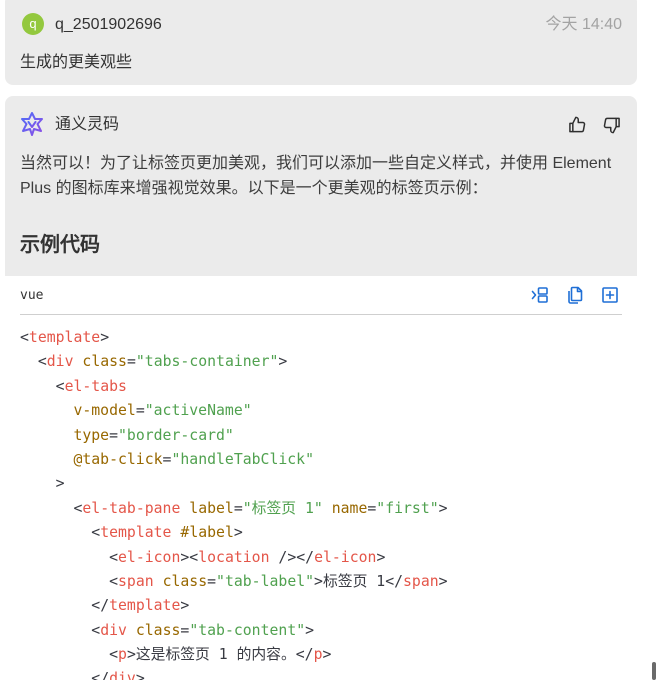  Describe the element at coordinates (265, 581) in the screenshot. I see `code-token: "tab-label"` at that location.